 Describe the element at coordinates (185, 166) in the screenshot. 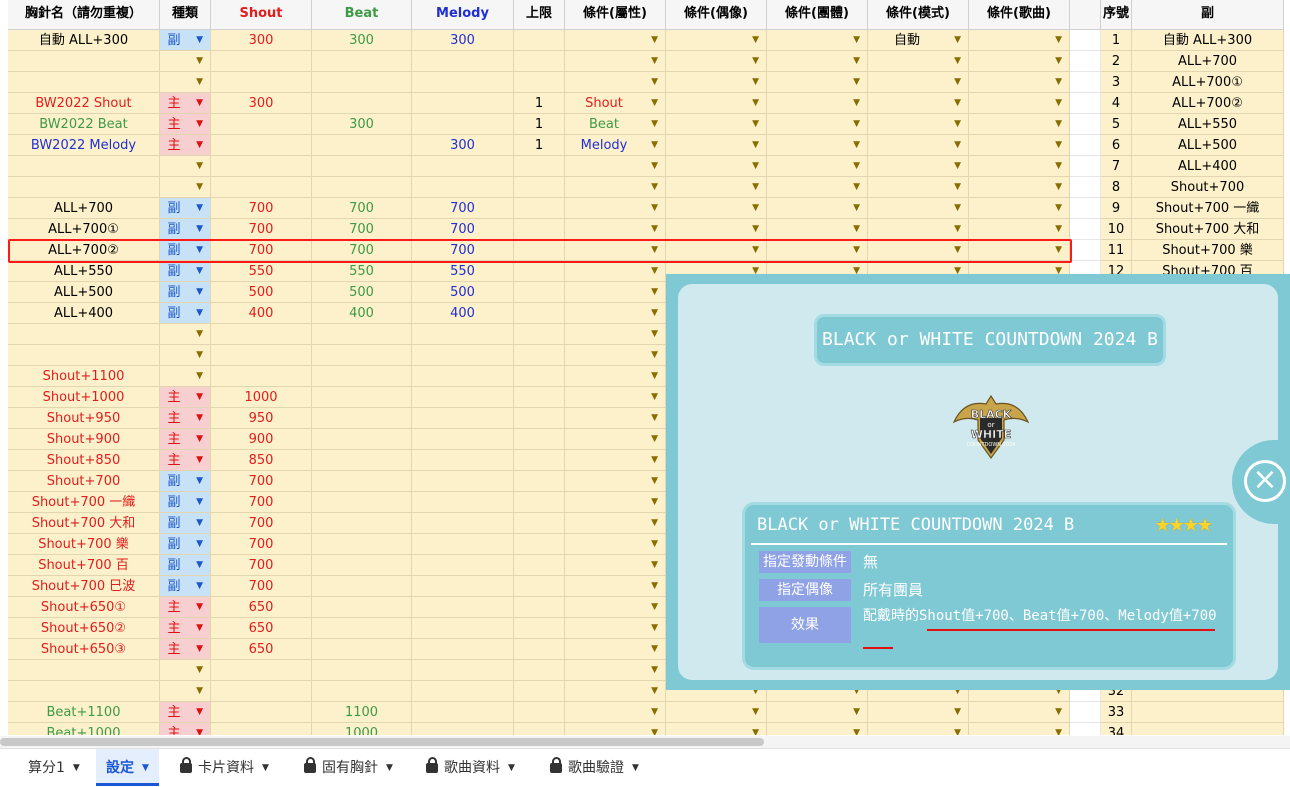

I see `type-cell: ▼` at that location.